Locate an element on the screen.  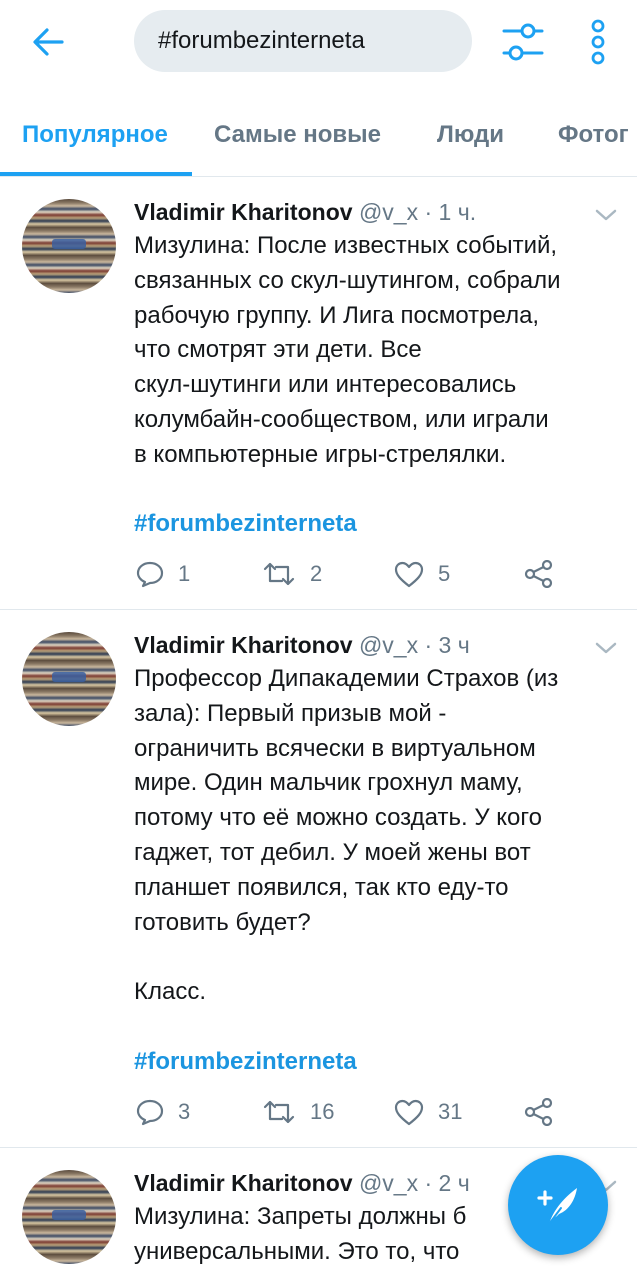
arrow-left-icon is located at coordinates (48, 42).